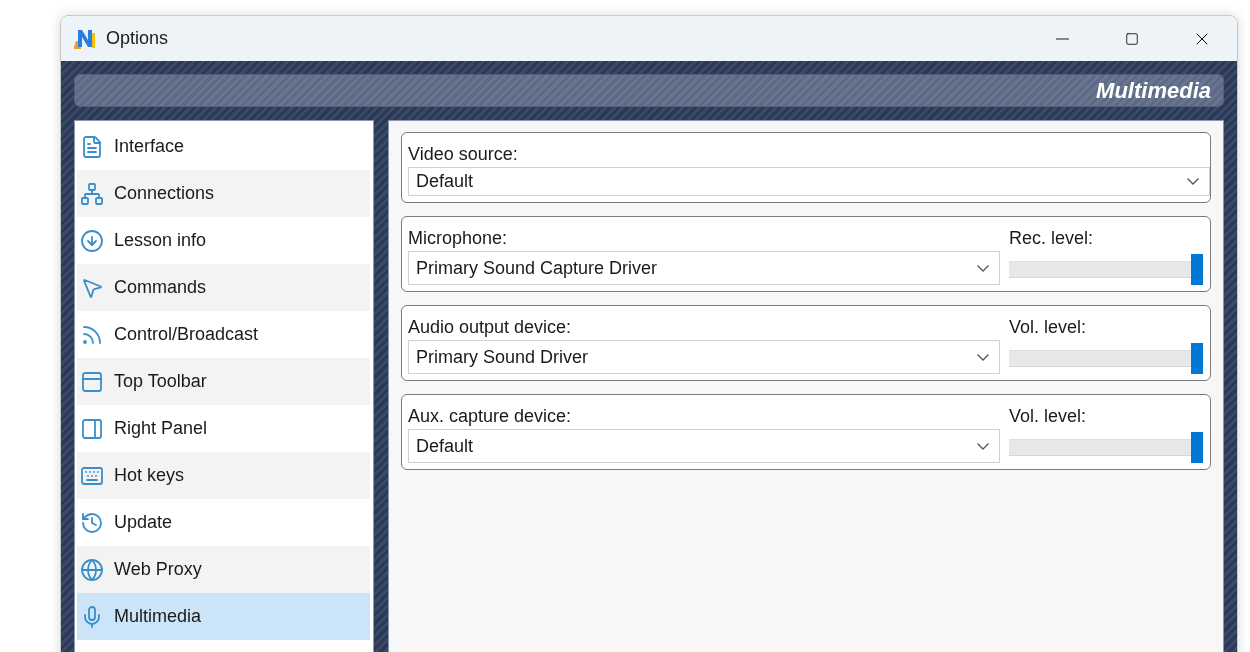 Image resolution: width=1250 pixels, height=652 pixels. I want to click on slider-label: Rec. level:, so click(1052, 238).